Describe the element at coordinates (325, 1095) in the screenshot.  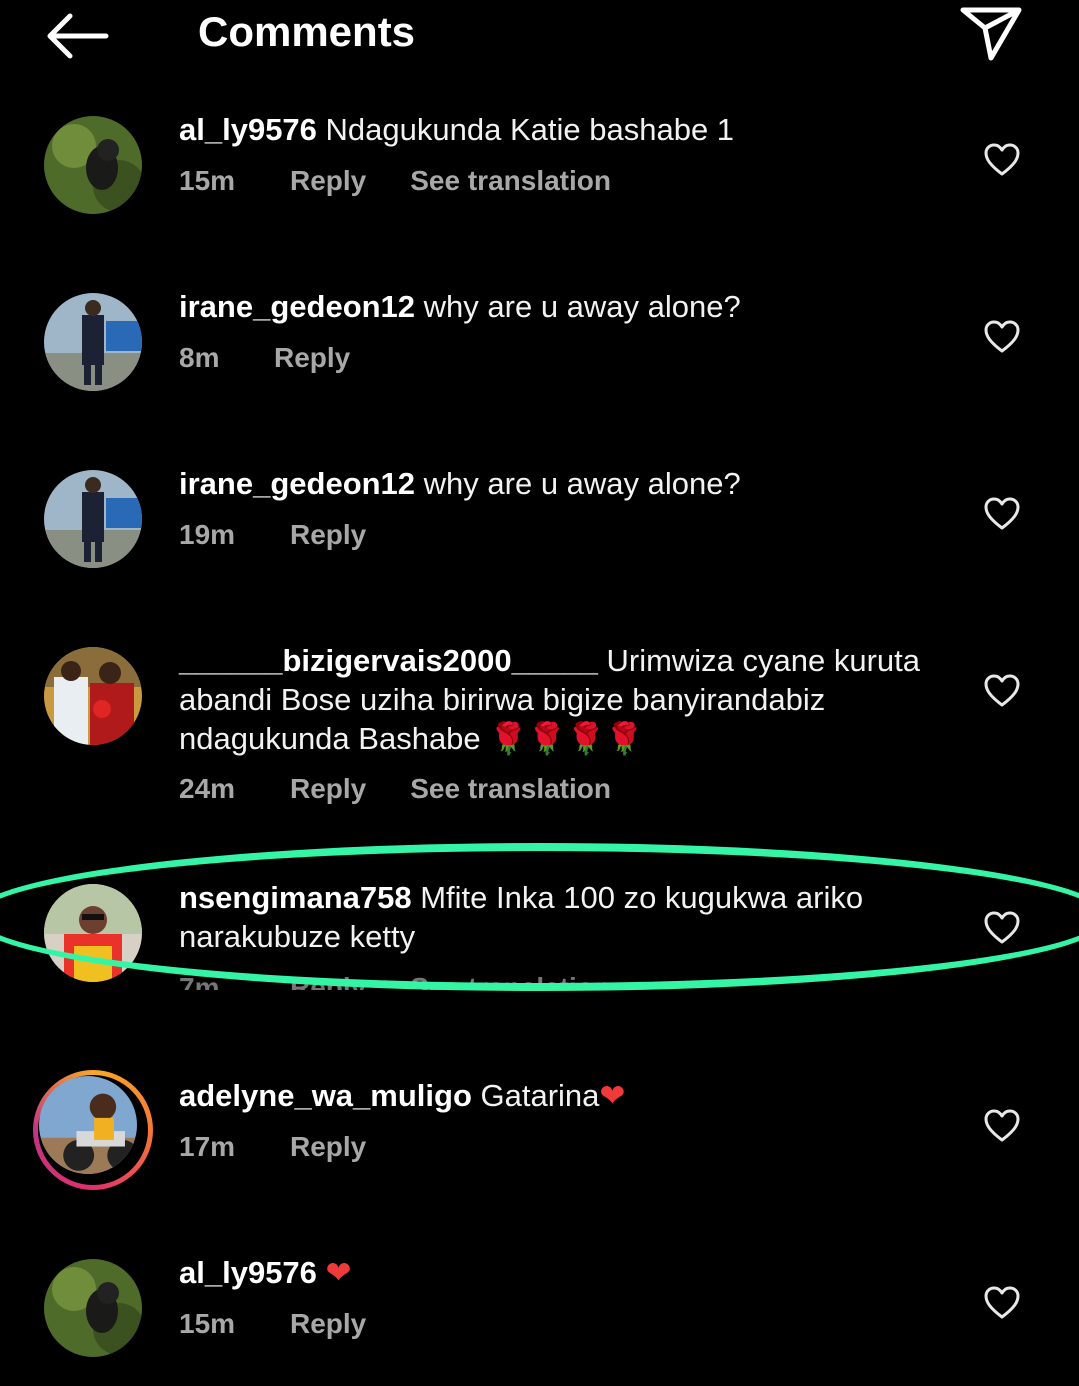
I see `comment-username: adelyne_wa_muligo` at that location.